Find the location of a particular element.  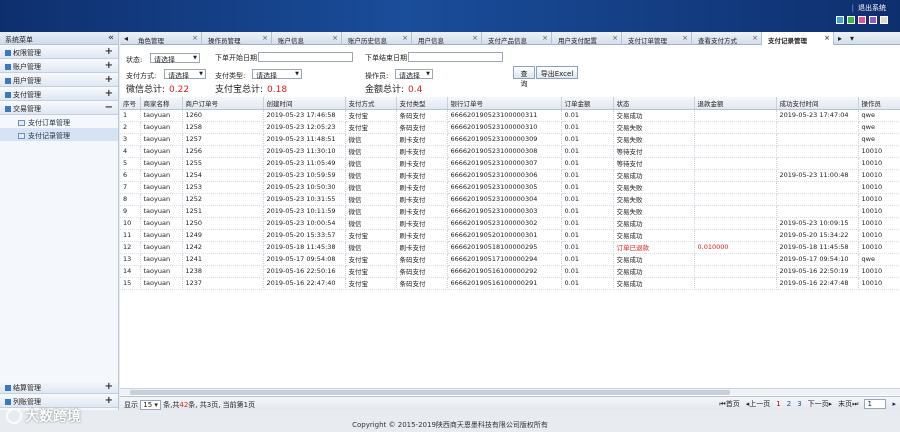

col-header: 商家名称 is located at coordinates (161, 103).